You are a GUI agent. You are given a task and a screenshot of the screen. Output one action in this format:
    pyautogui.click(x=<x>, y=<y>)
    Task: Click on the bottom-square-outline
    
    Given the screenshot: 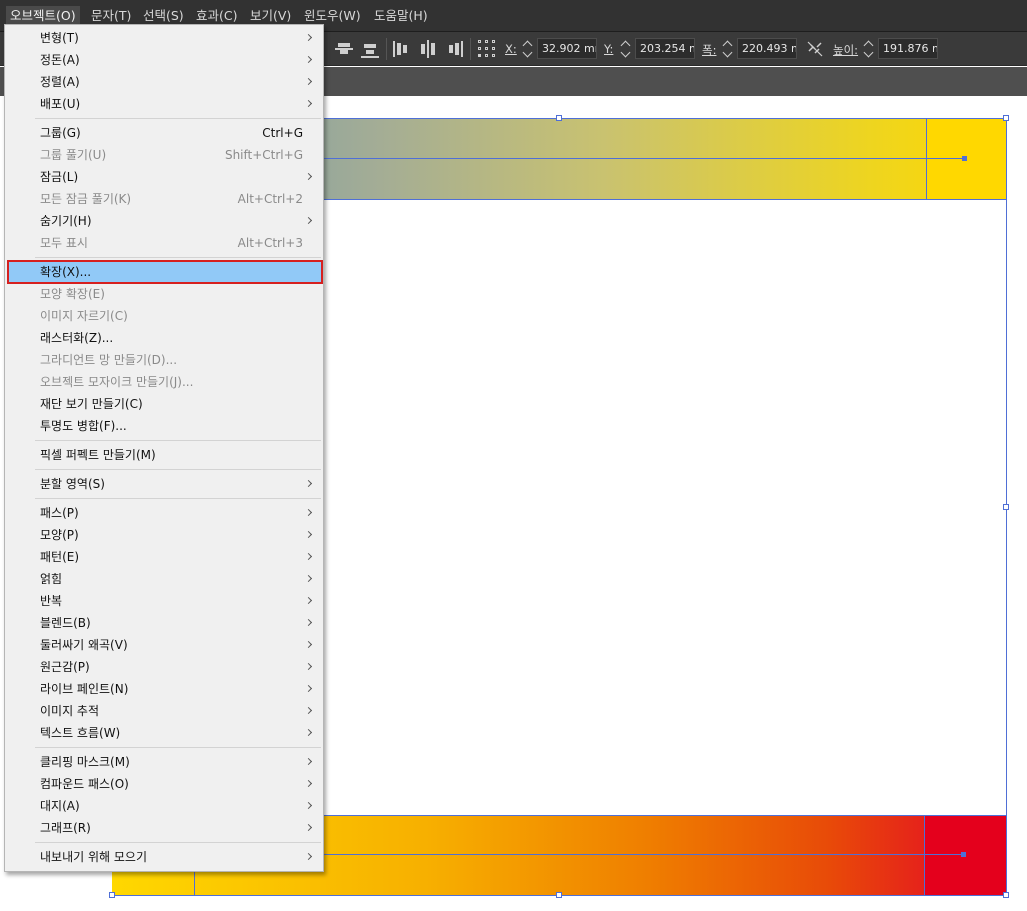 What is the action you would take?
    pyautogui.click(x=924, y=855)
    